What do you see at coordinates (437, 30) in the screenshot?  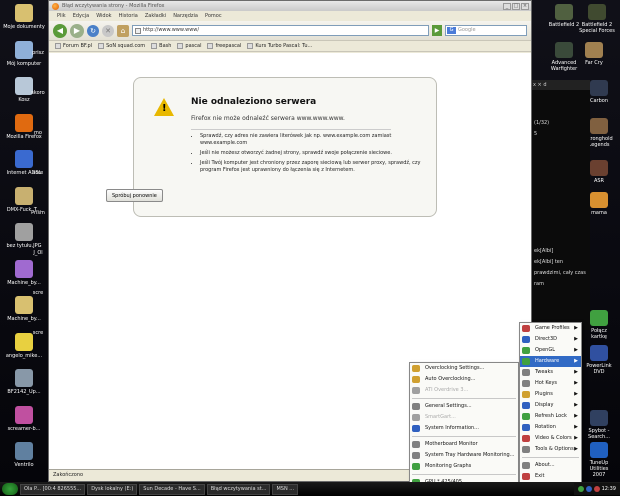 I see `go-button: ▶` at bounding box center [437, 30].